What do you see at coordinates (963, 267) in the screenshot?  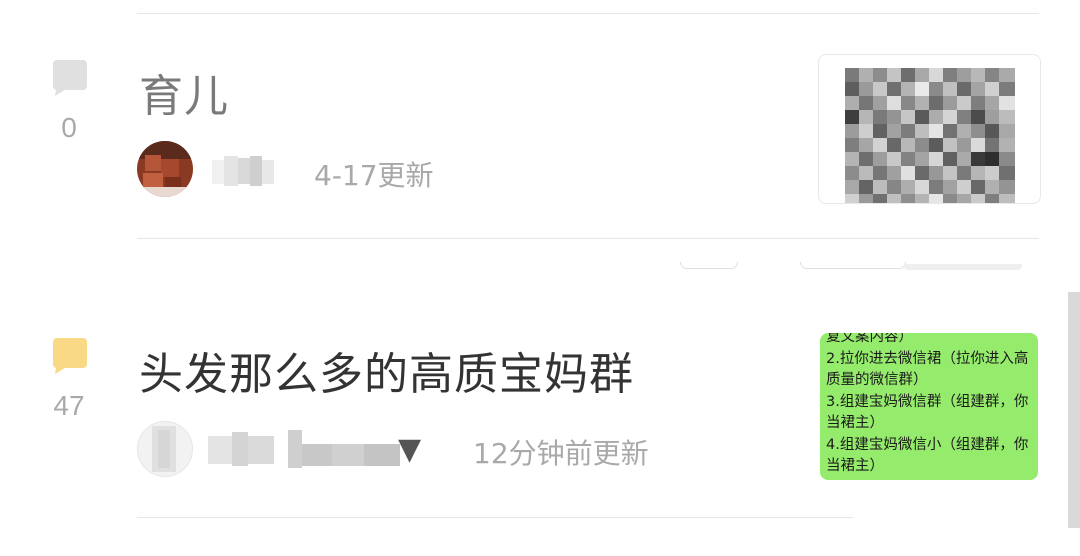 I see `partial-bar` at bounding box center [963, 267].